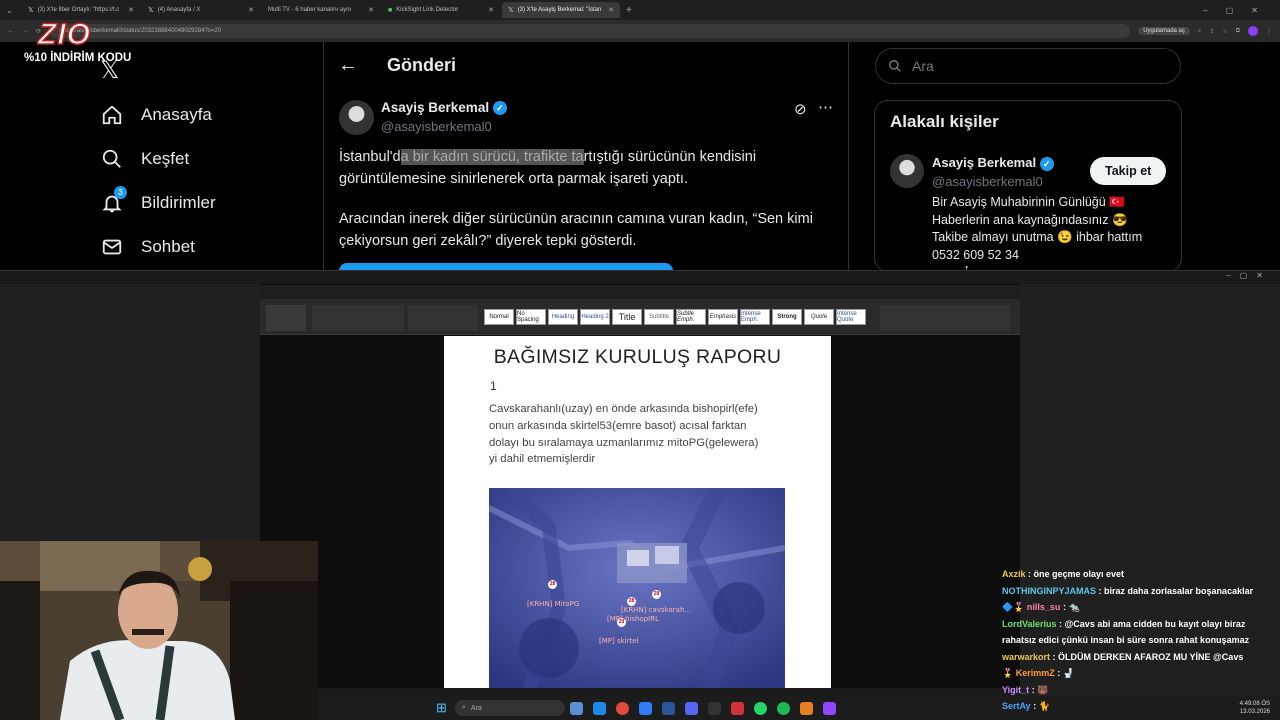  I want to click on map-terrain, so click(637, 589).